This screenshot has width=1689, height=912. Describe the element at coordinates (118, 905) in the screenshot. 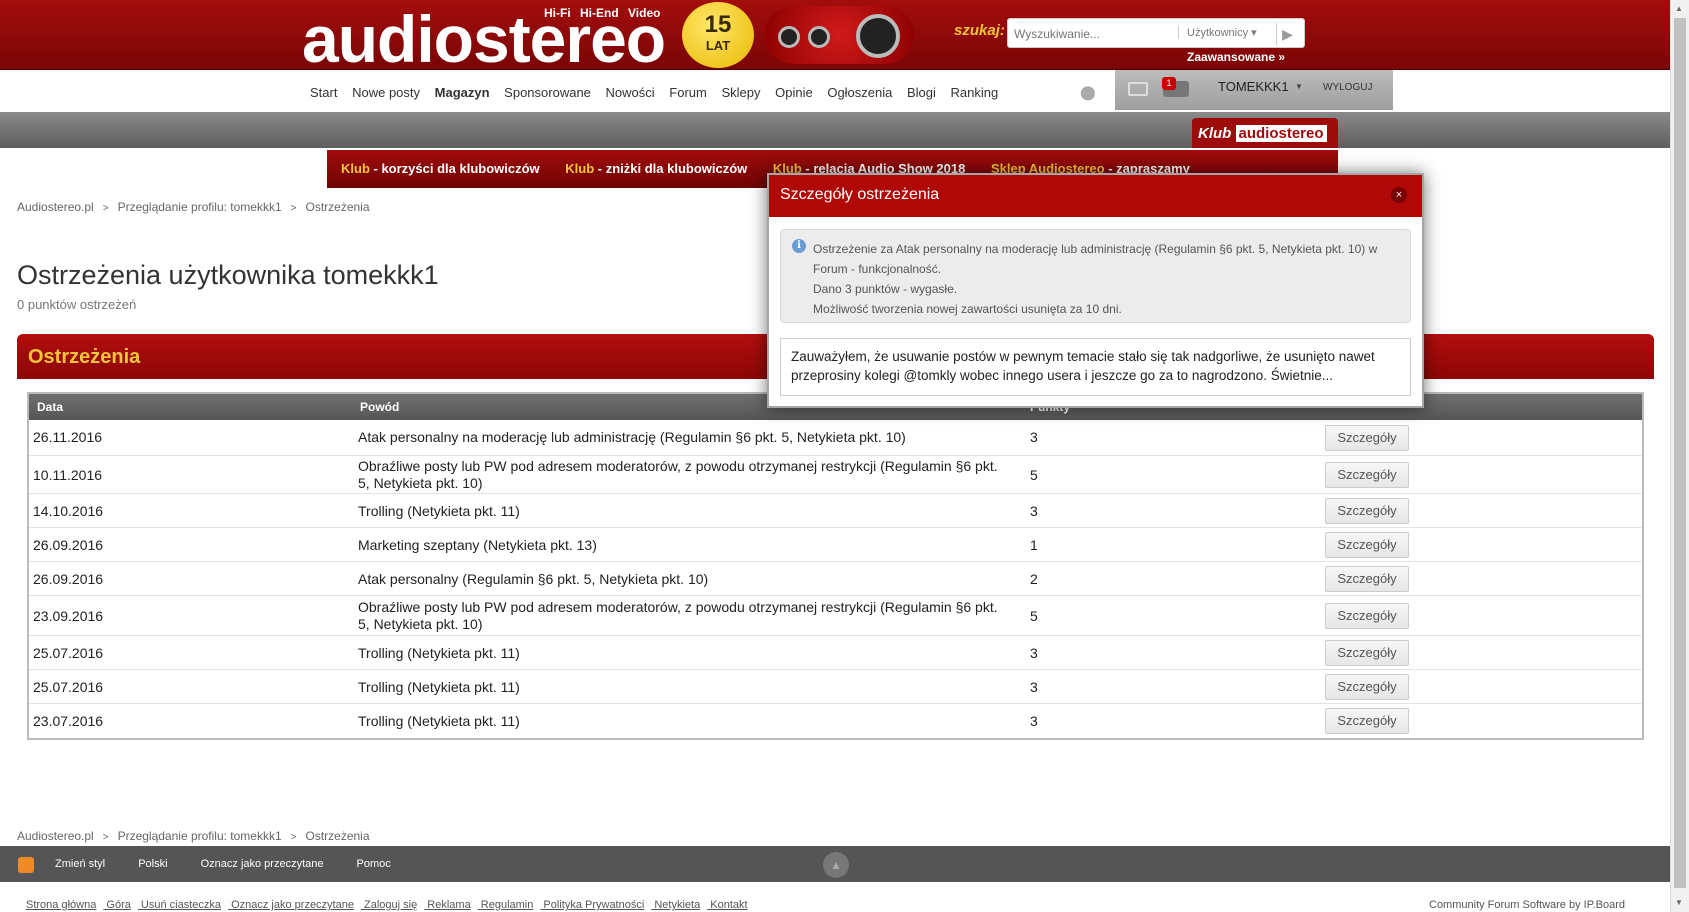

I see `bottom-link: Góra` at that location.